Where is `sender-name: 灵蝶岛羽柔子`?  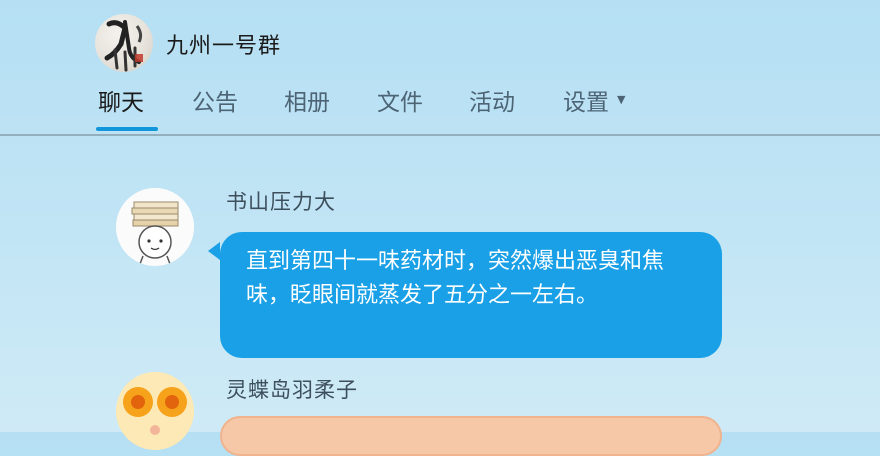
sender-name: 灵蝶岛羽柔子 is located at coordinates (292, 389).